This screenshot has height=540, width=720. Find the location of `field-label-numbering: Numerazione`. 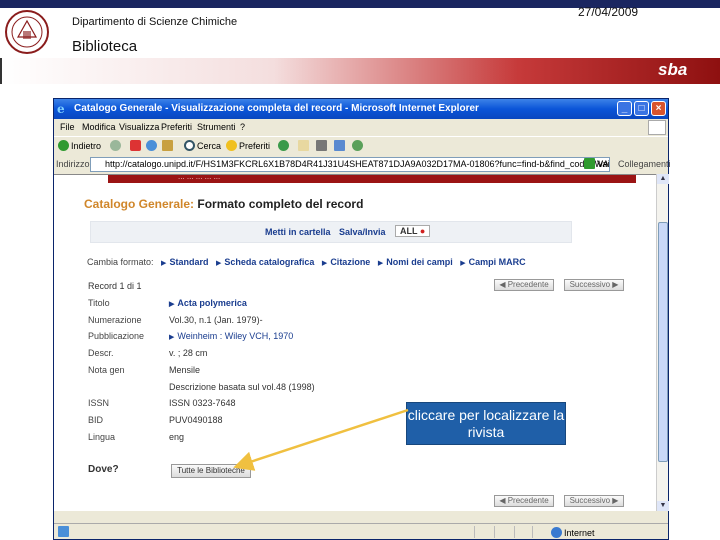

field-label-numbering: Numerazione is located at coordinates (115, 320).